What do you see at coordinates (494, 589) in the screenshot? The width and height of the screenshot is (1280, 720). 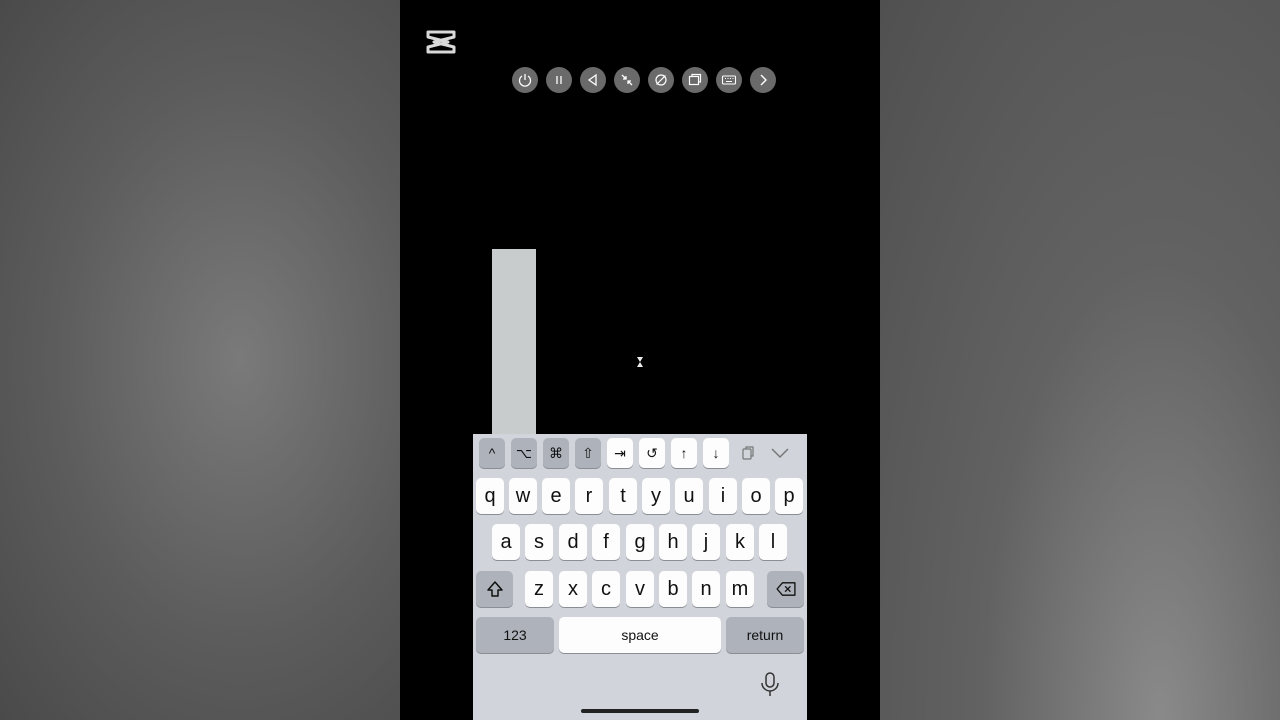 I see `shift-key` at bounding box center [494, 589].